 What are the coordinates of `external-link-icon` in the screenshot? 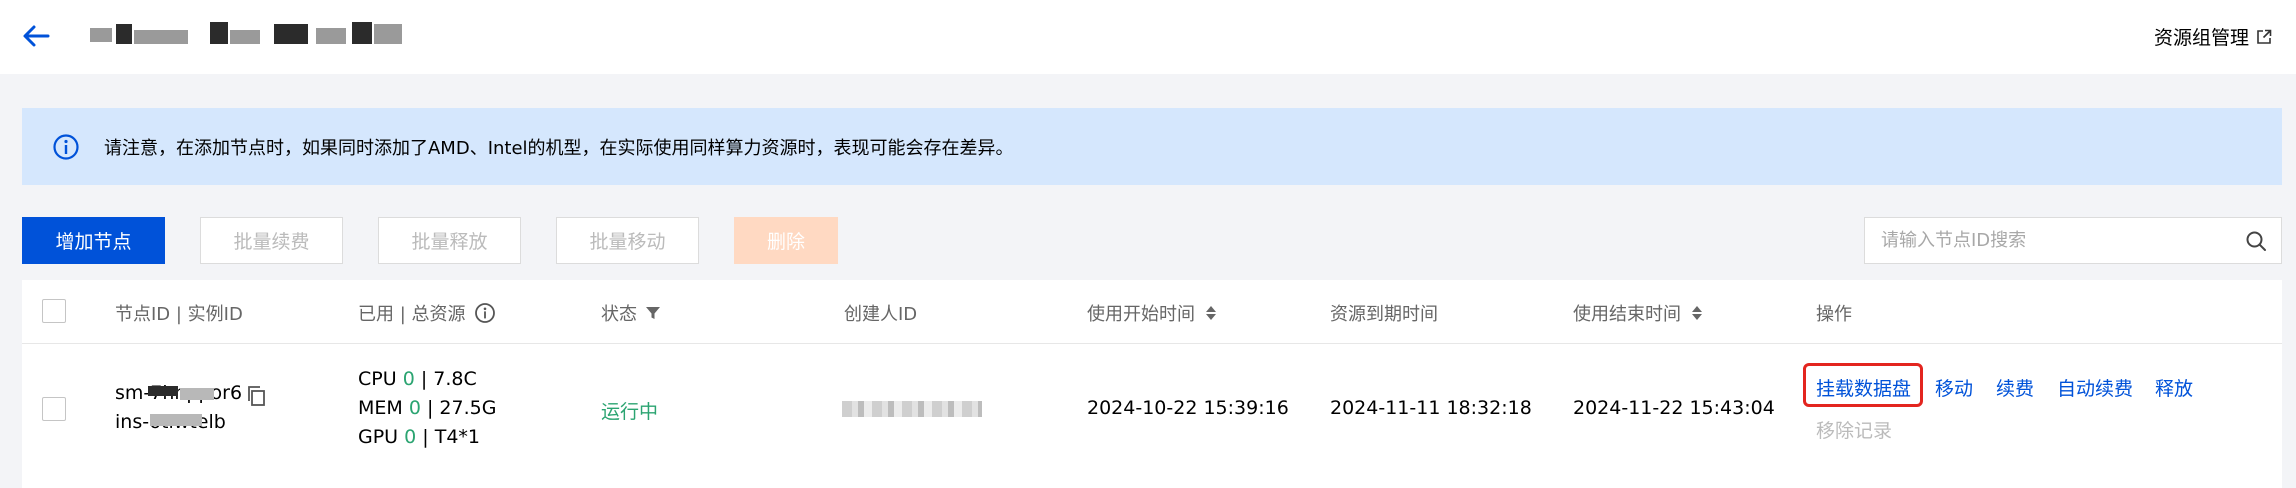 It's located at (2264, 36).